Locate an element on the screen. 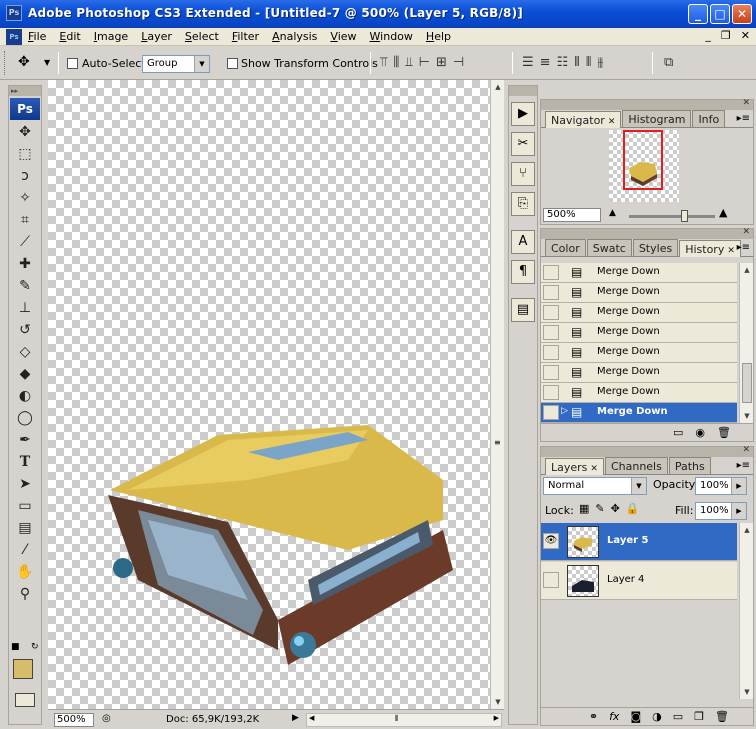 The image size is (756, 729). tab-info: Info is located at coordinates (709, 118).